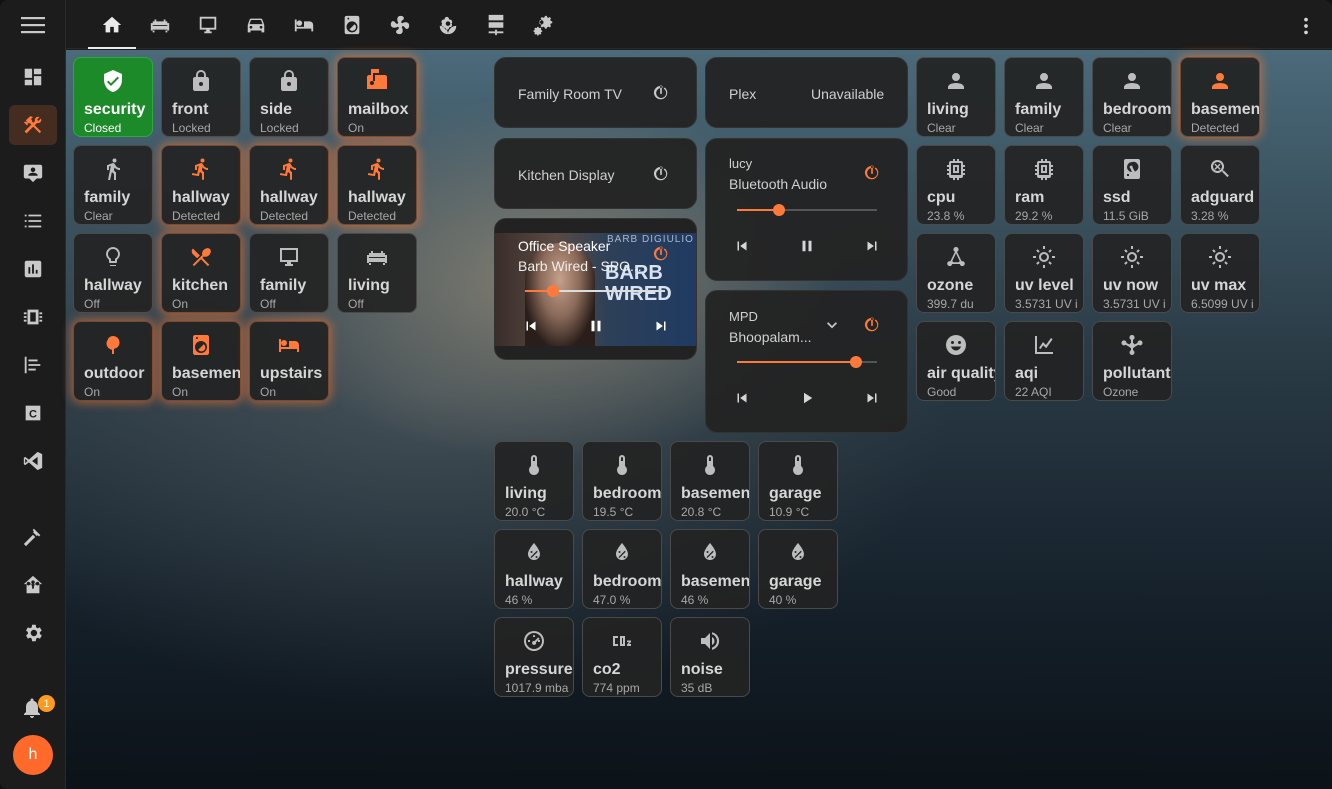 The width and height of the screenshot is (1332, 789). Describe the element at coordinates (807, 398) in the screenshot. I see `play-button` at that location.